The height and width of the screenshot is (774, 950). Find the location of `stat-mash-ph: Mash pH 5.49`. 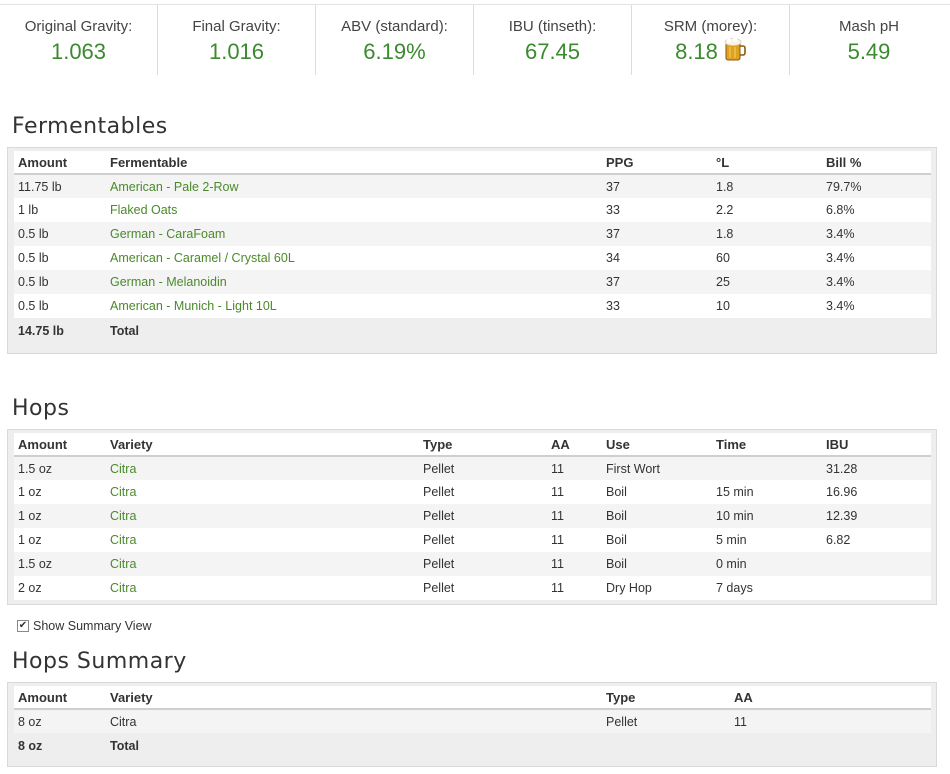

stat-mash-ph: Mash pH 5.49 is located at coordinates (869, 40).